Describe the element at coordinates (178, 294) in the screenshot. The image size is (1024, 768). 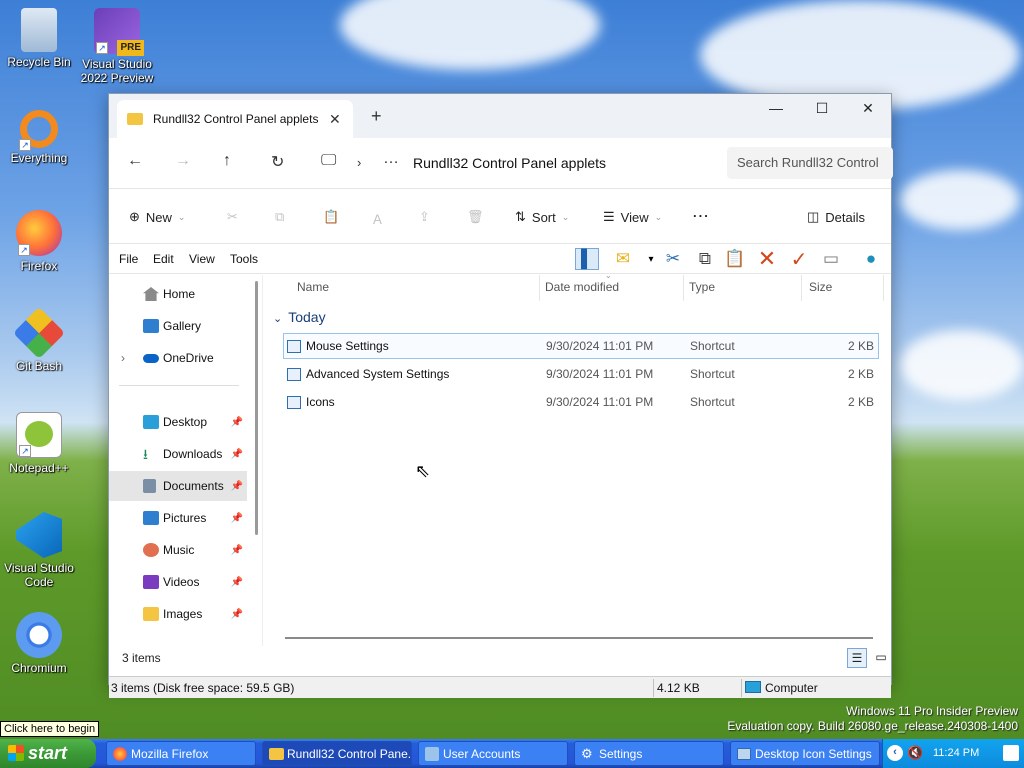
I see `sidebar-item-home: Home` at that location.